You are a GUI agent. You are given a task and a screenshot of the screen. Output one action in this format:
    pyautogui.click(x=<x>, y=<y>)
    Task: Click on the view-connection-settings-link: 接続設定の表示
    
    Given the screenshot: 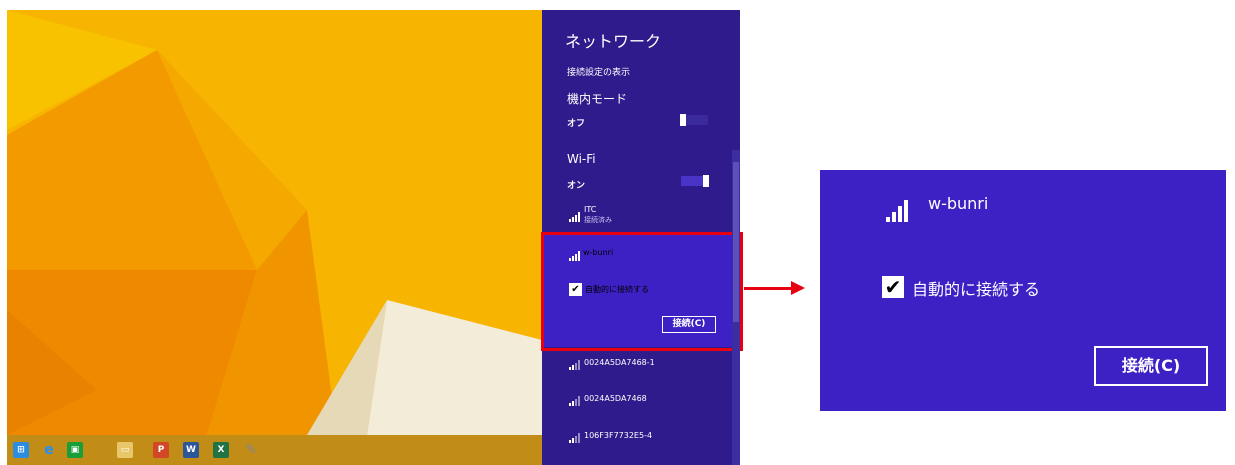 What is the action you would take?
    pyautogui.click(x=598, y=71)
    